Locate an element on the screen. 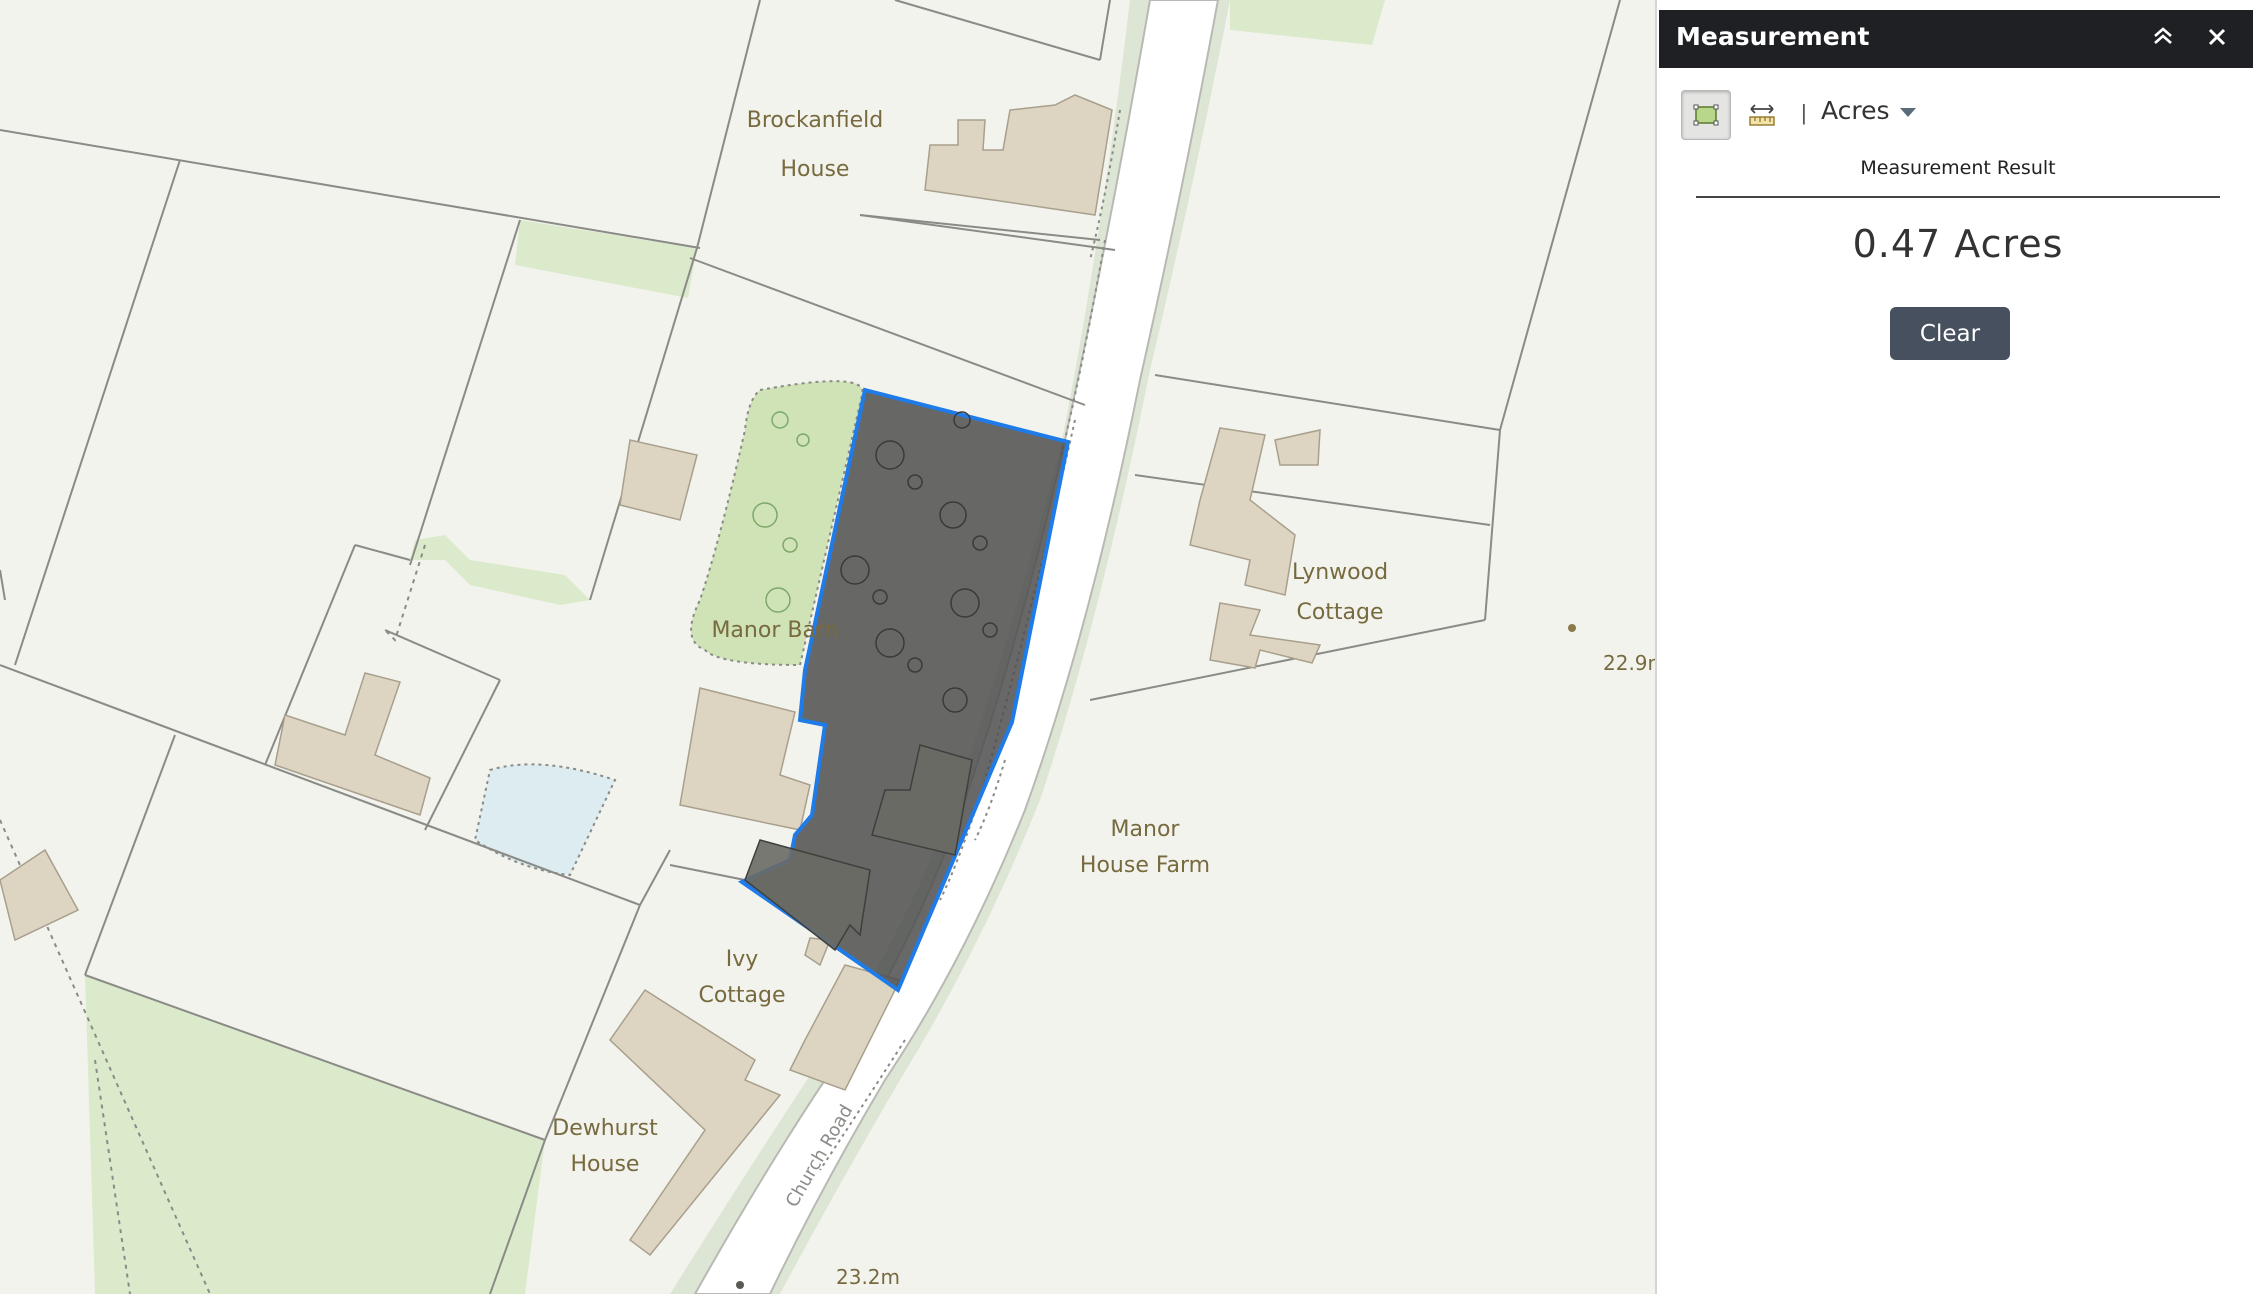  label-brockanfield-house: Brockanfield House is located at coordinates (815, 145).